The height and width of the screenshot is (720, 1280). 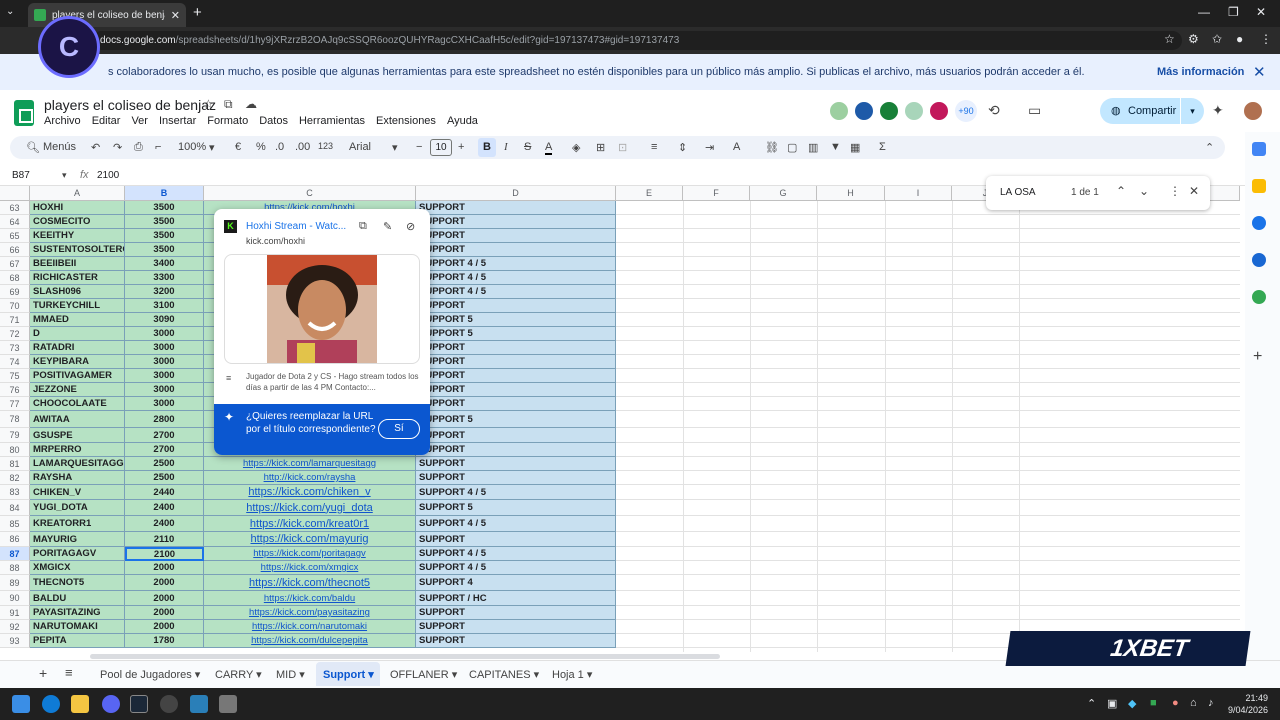 I want to click on tab-support: Support ▾, so click(x=348, y=674).